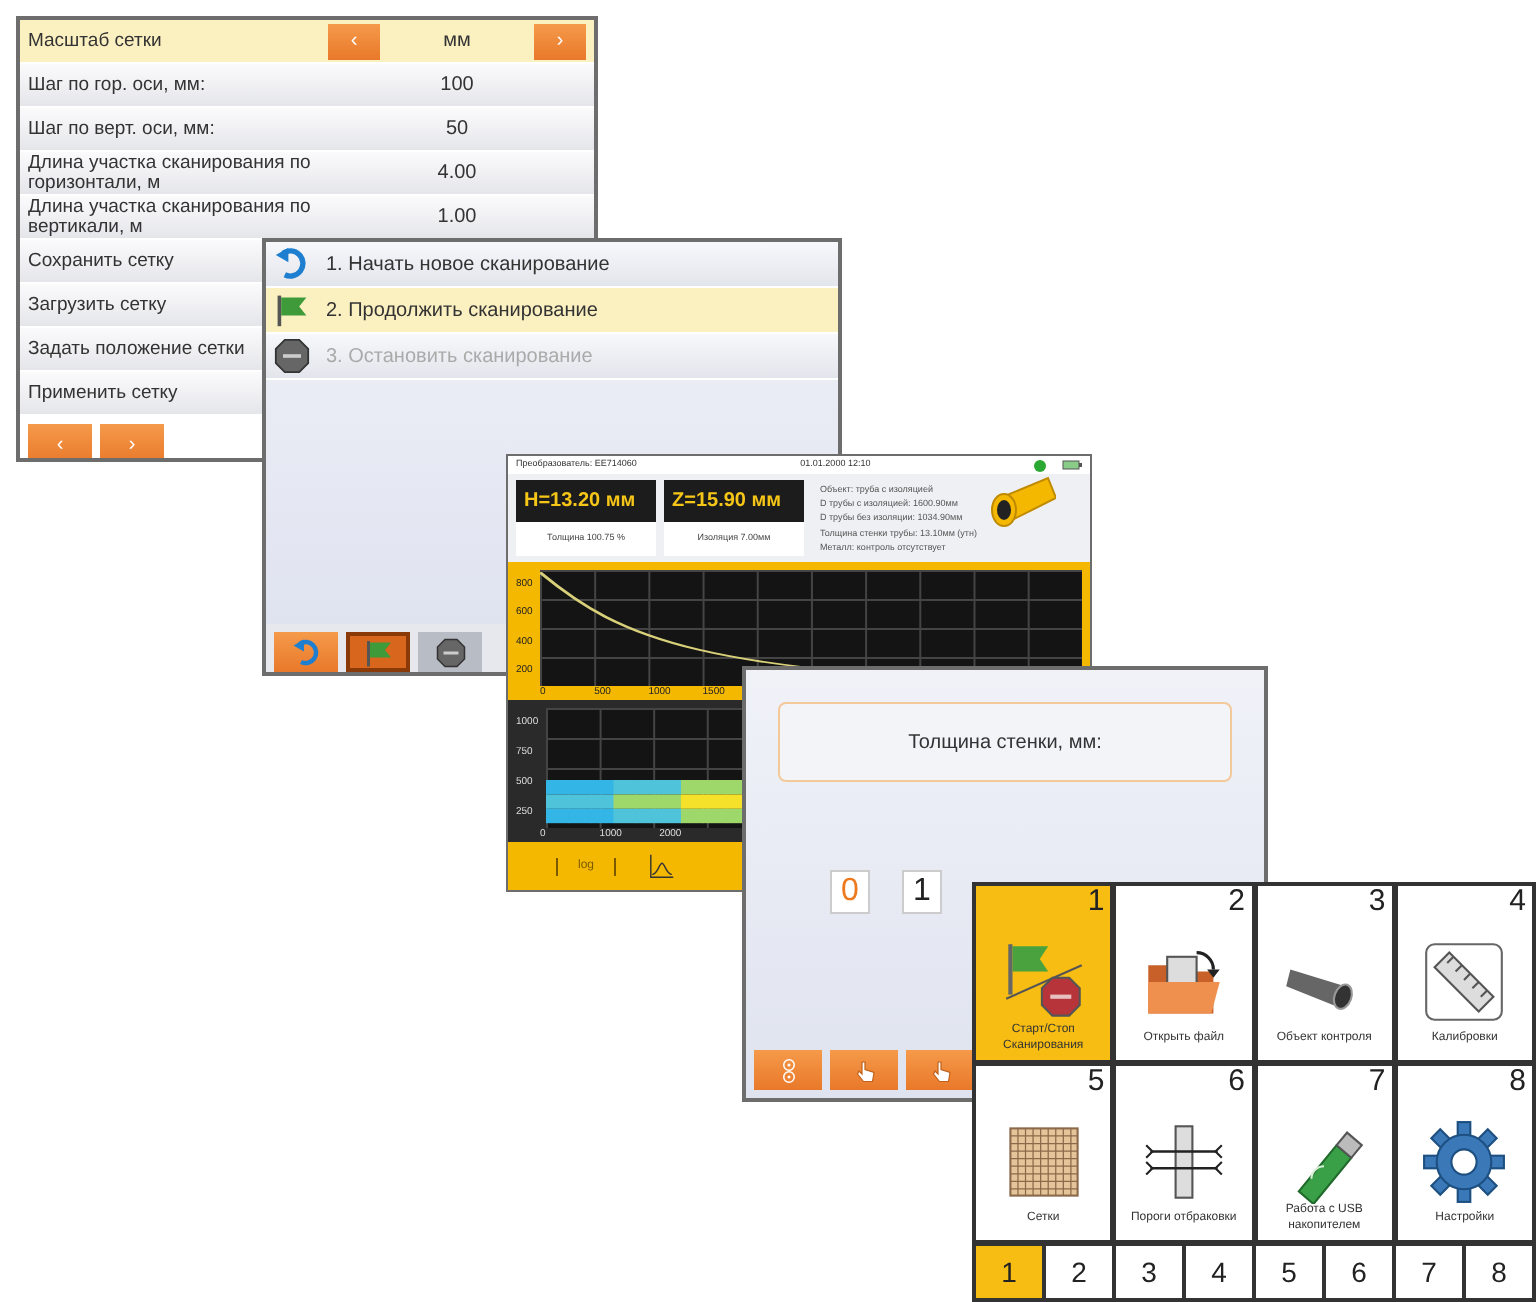  Describe the element at coordinates (457, 86) in the screenshot. I see `setting-value: 100` at that location.